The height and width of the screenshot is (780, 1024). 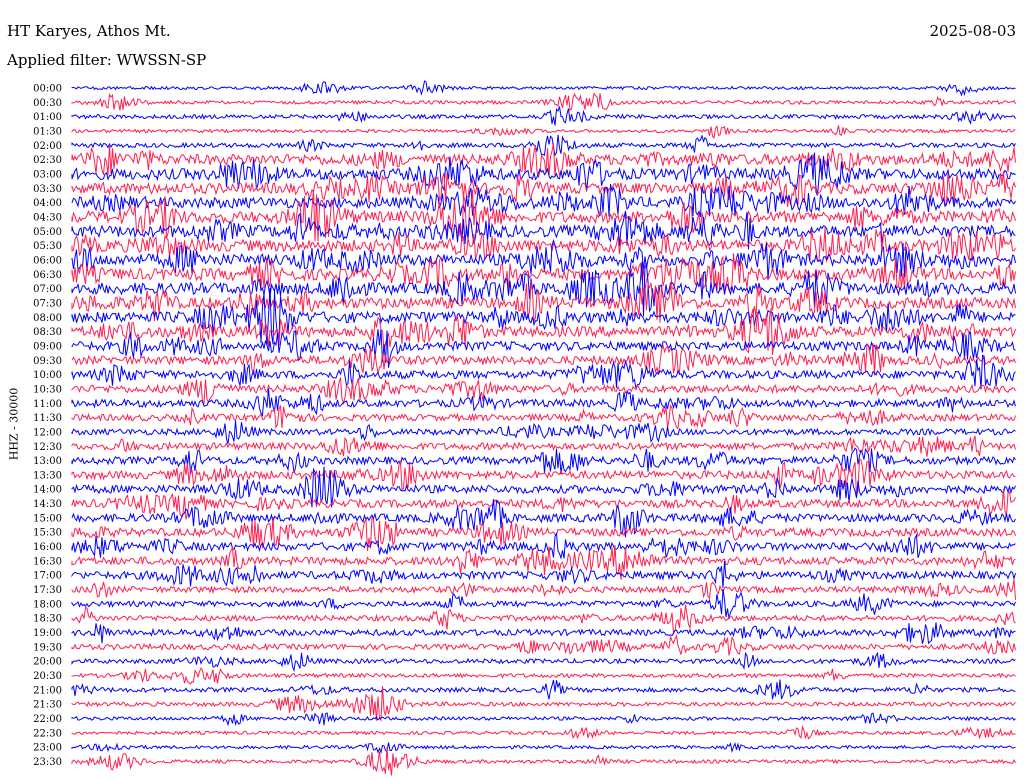 I want to click on time-label: 23:00, so click(x=47, y=748).